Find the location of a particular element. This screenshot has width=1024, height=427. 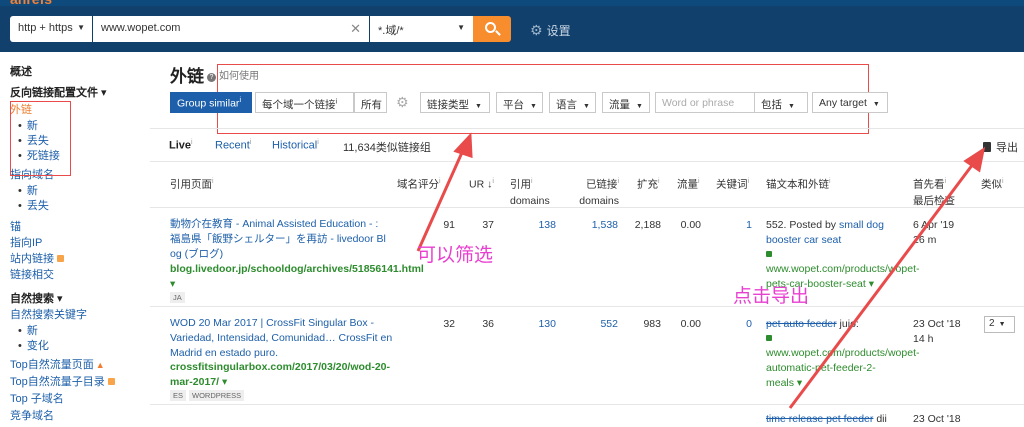

include-label: 包括 is located at coordinates (771, 105).